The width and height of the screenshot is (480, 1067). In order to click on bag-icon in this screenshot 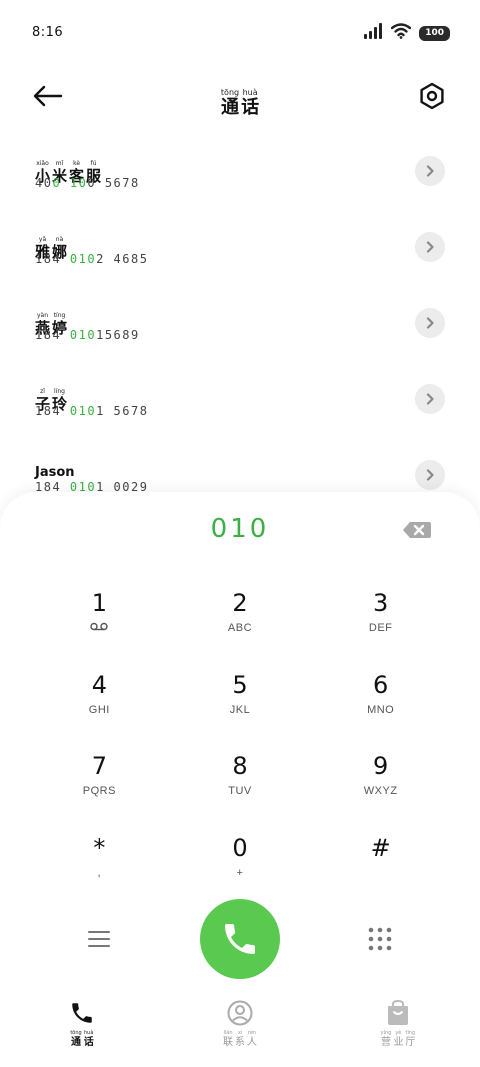, I will do `click(398, 1012)`.